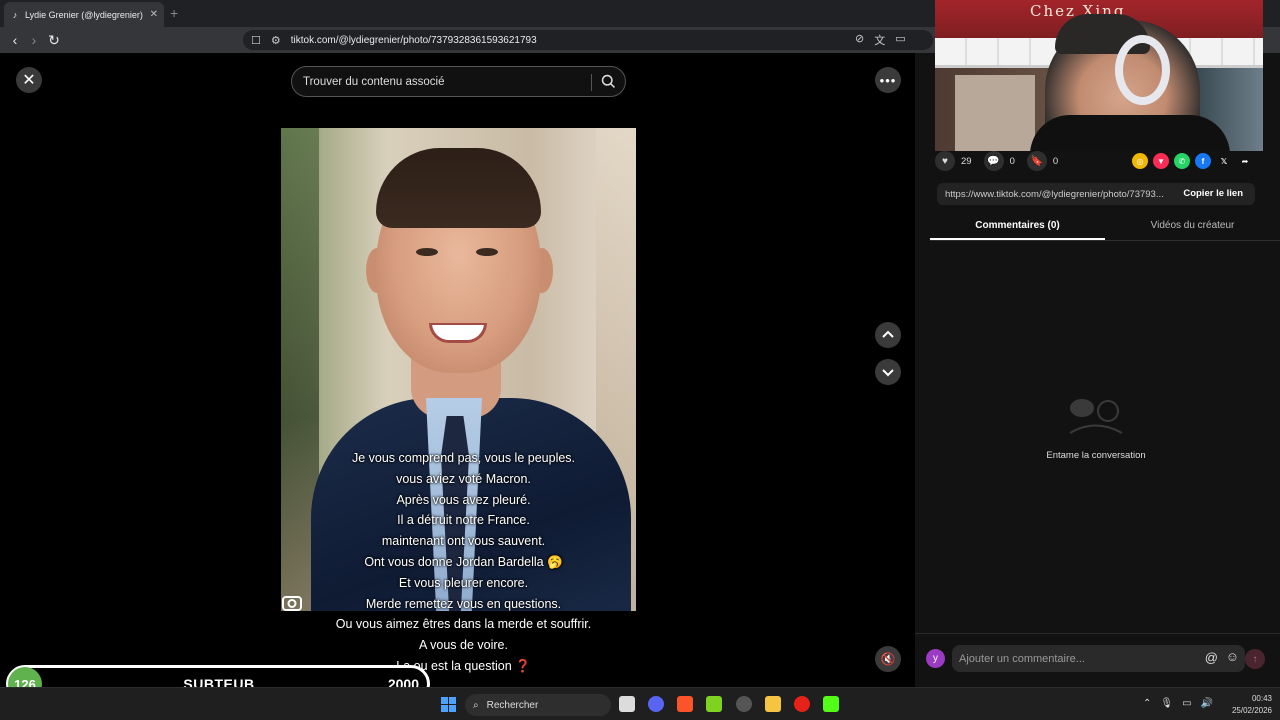  What do you see at coordinates (1192, 161) in the screenshot?
I see `share-icons: ◎ ▼ ✆ f 𝕏 ➦` at bounding box center [1192, 161].